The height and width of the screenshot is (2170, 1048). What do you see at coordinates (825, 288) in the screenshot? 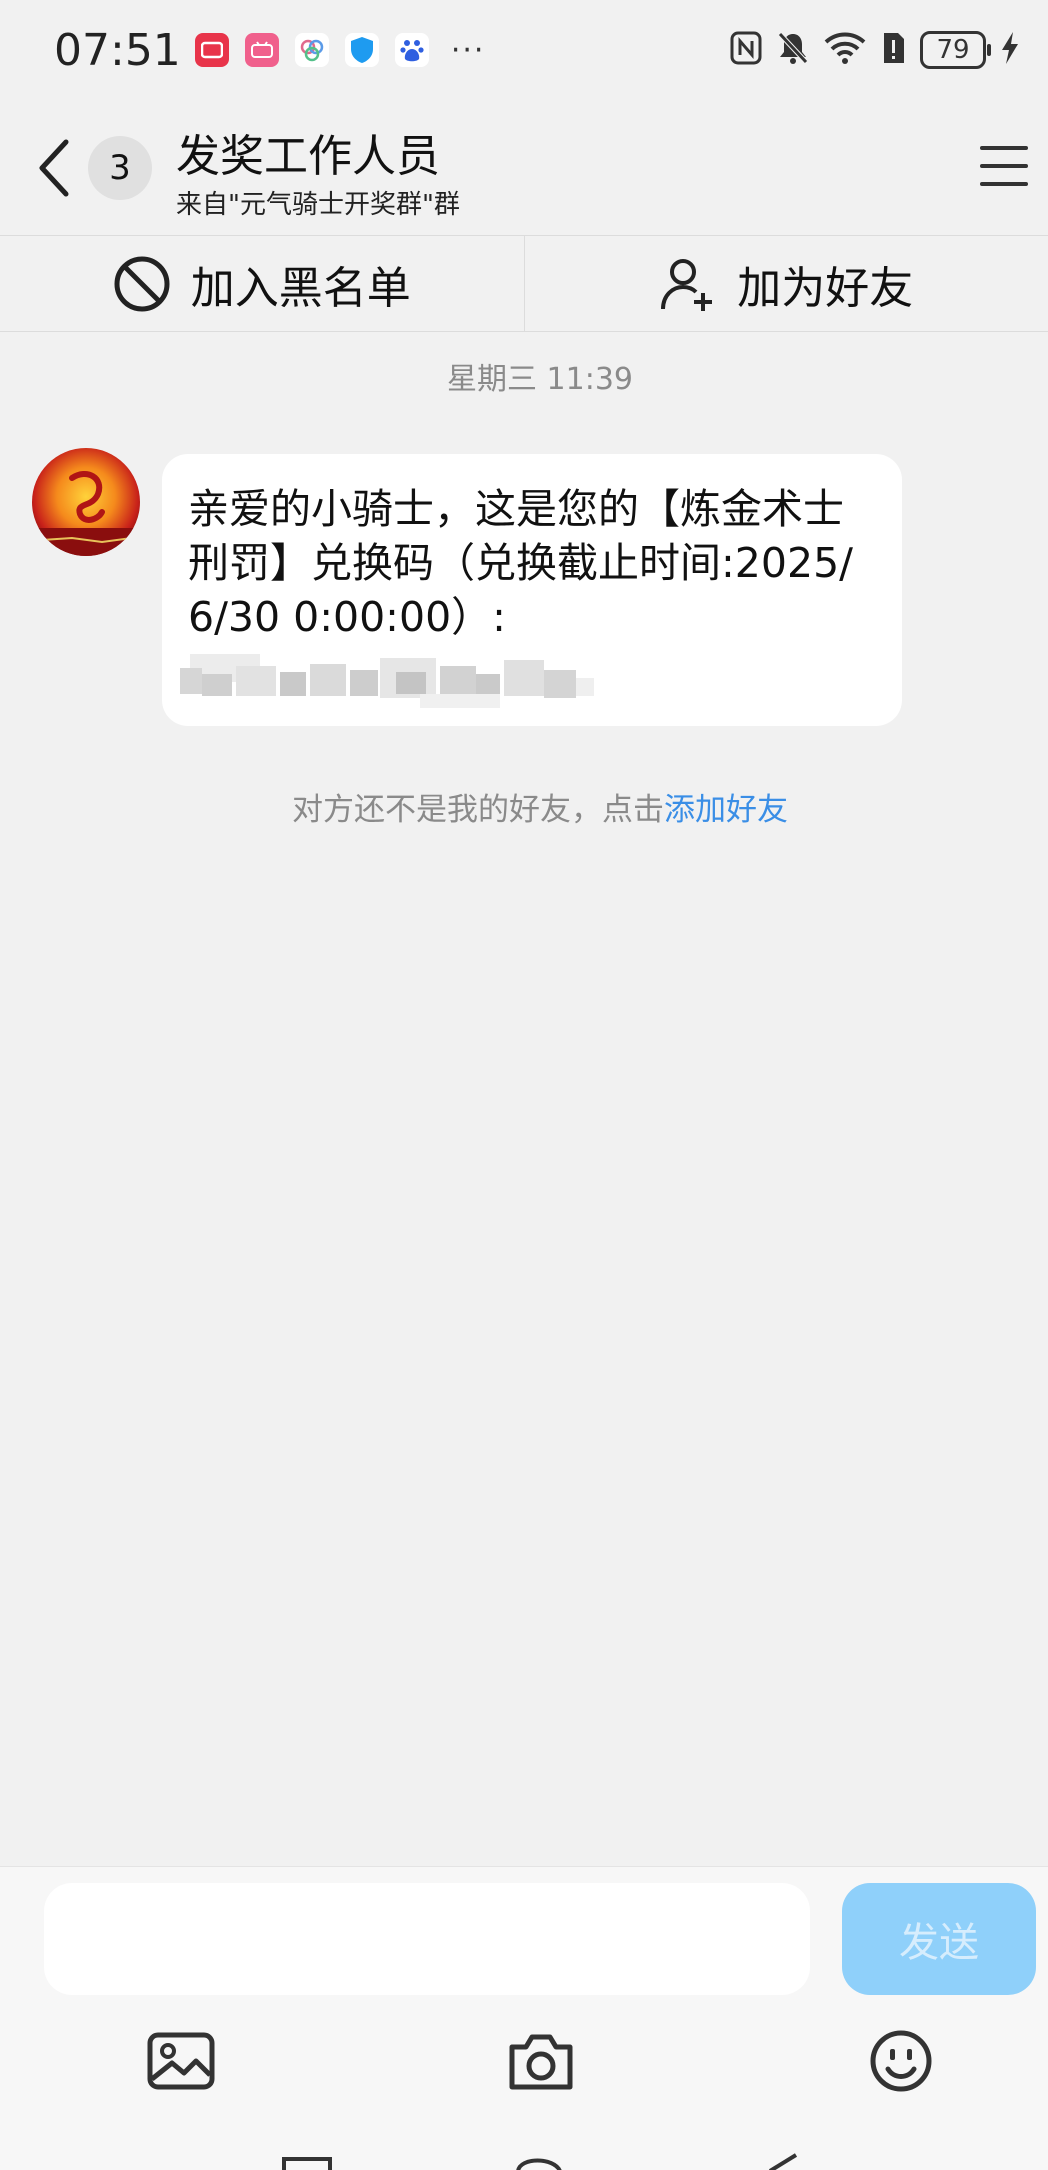
I see `add-friend-label: 加为好友` at bounding box center [825, 288].